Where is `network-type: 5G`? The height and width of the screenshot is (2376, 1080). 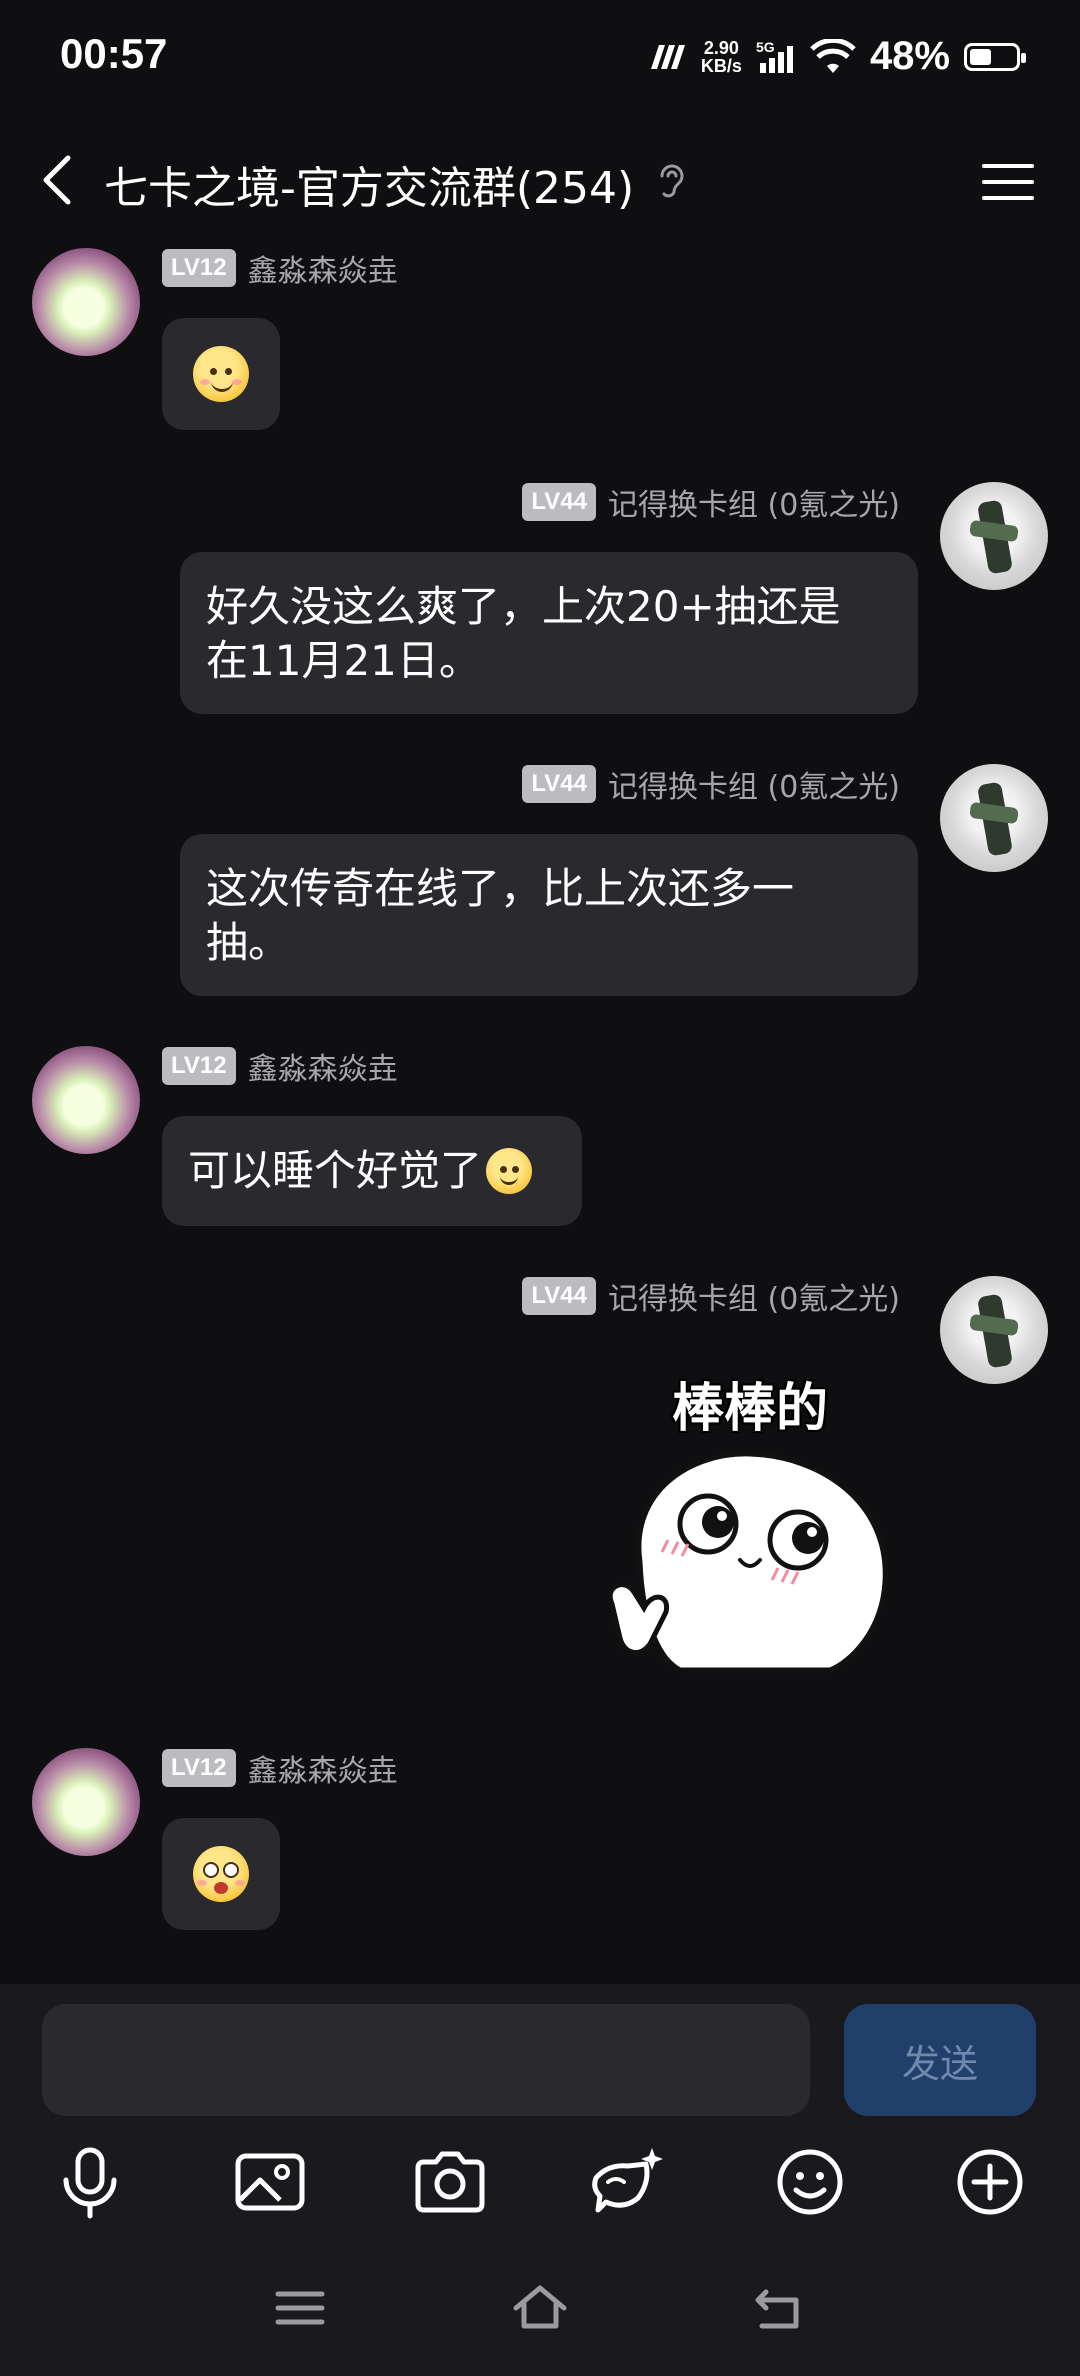
network-type: 5G is located at coordinates (765, 46).